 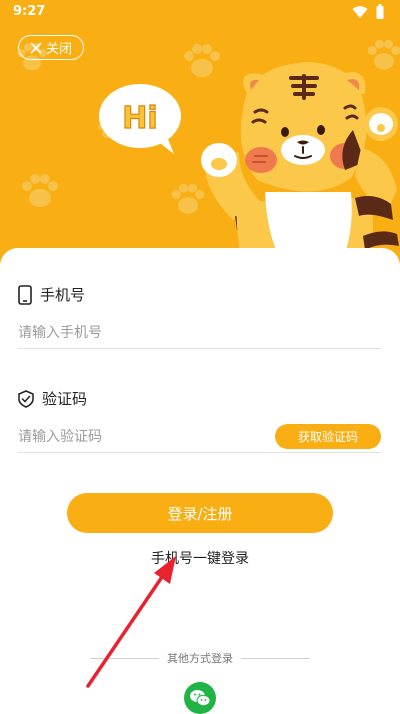 I want to click on other-login-label: 其他方式登录, so click(x=200, y=658).